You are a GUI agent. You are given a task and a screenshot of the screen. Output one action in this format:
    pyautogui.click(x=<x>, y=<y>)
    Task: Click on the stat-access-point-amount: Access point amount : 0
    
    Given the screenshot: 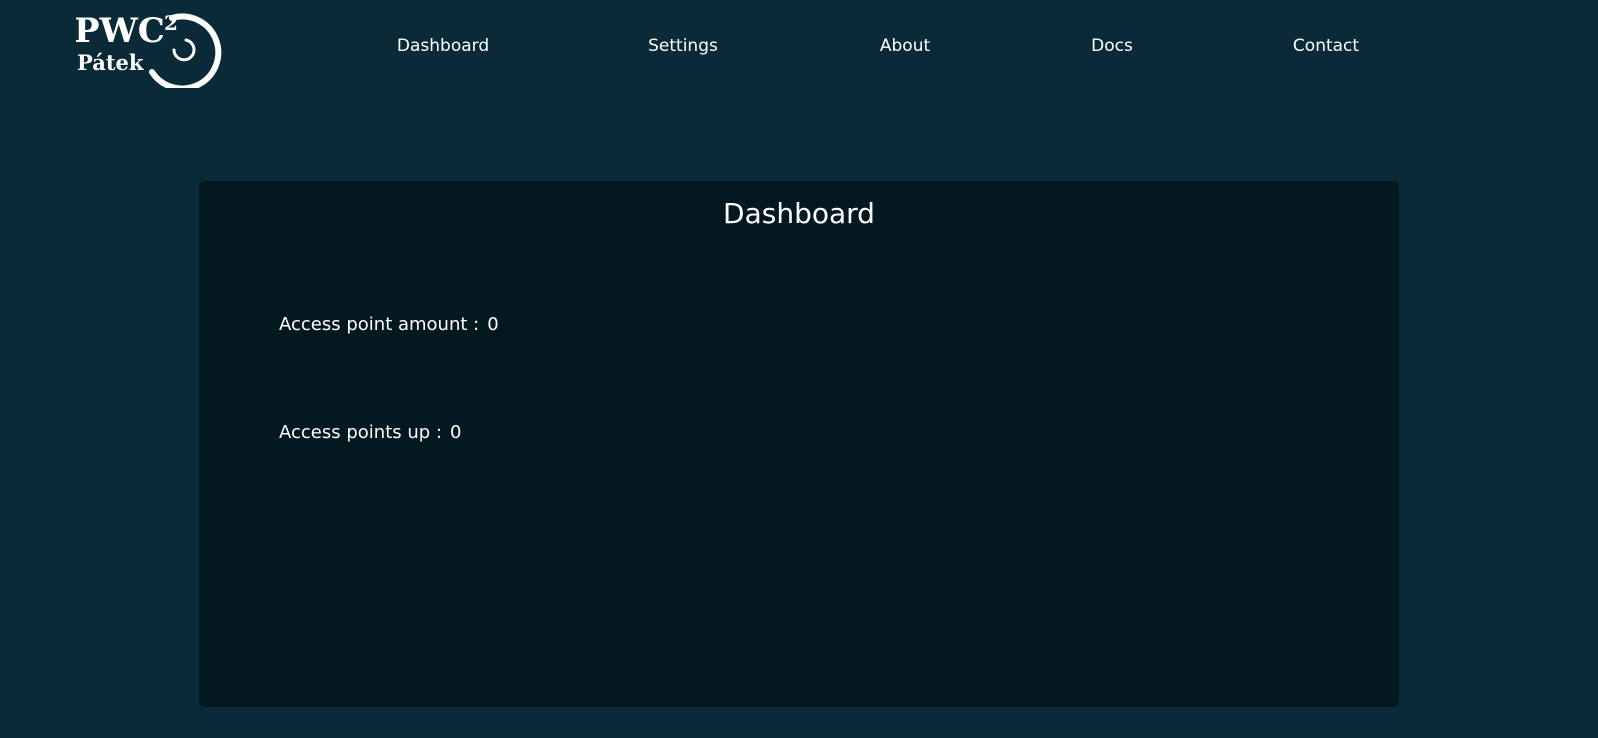 What is the action you would take?
    pyautogui.click(x=389, y=324)
    